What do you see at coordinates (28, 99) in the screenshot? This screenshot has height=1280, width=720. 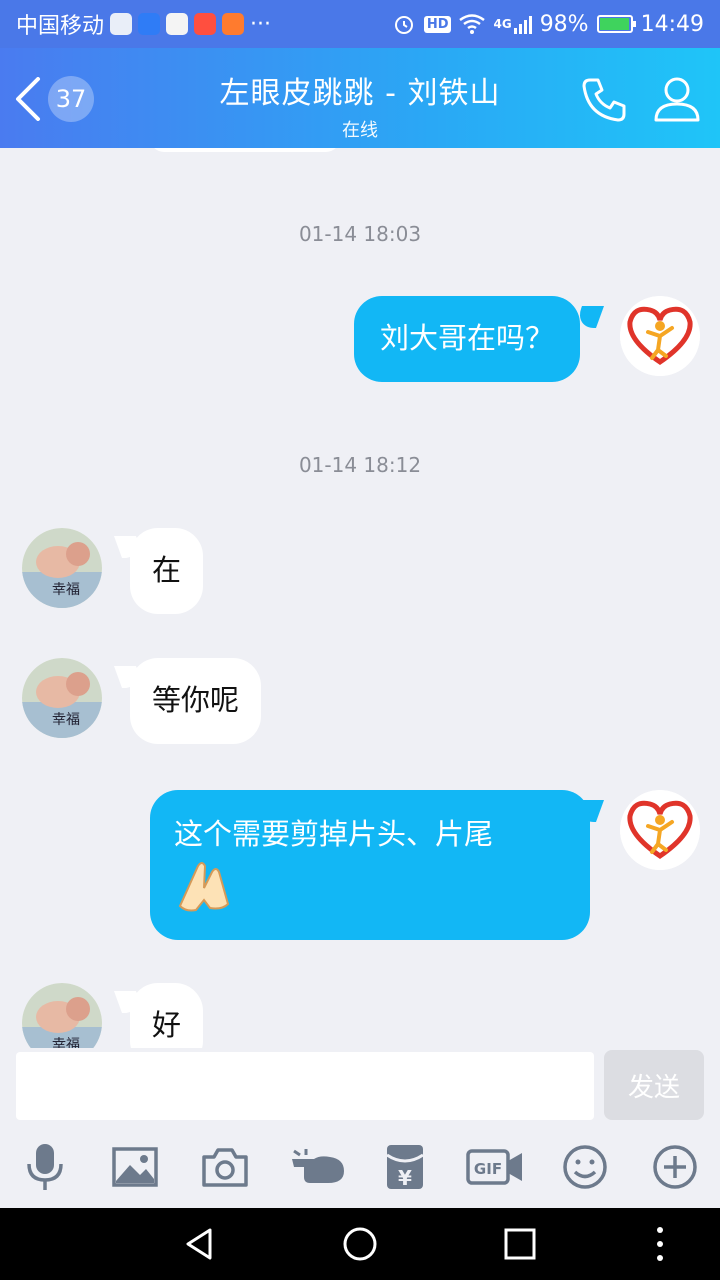 I see `chevron-left-icon` at bounding box center [28, 99].